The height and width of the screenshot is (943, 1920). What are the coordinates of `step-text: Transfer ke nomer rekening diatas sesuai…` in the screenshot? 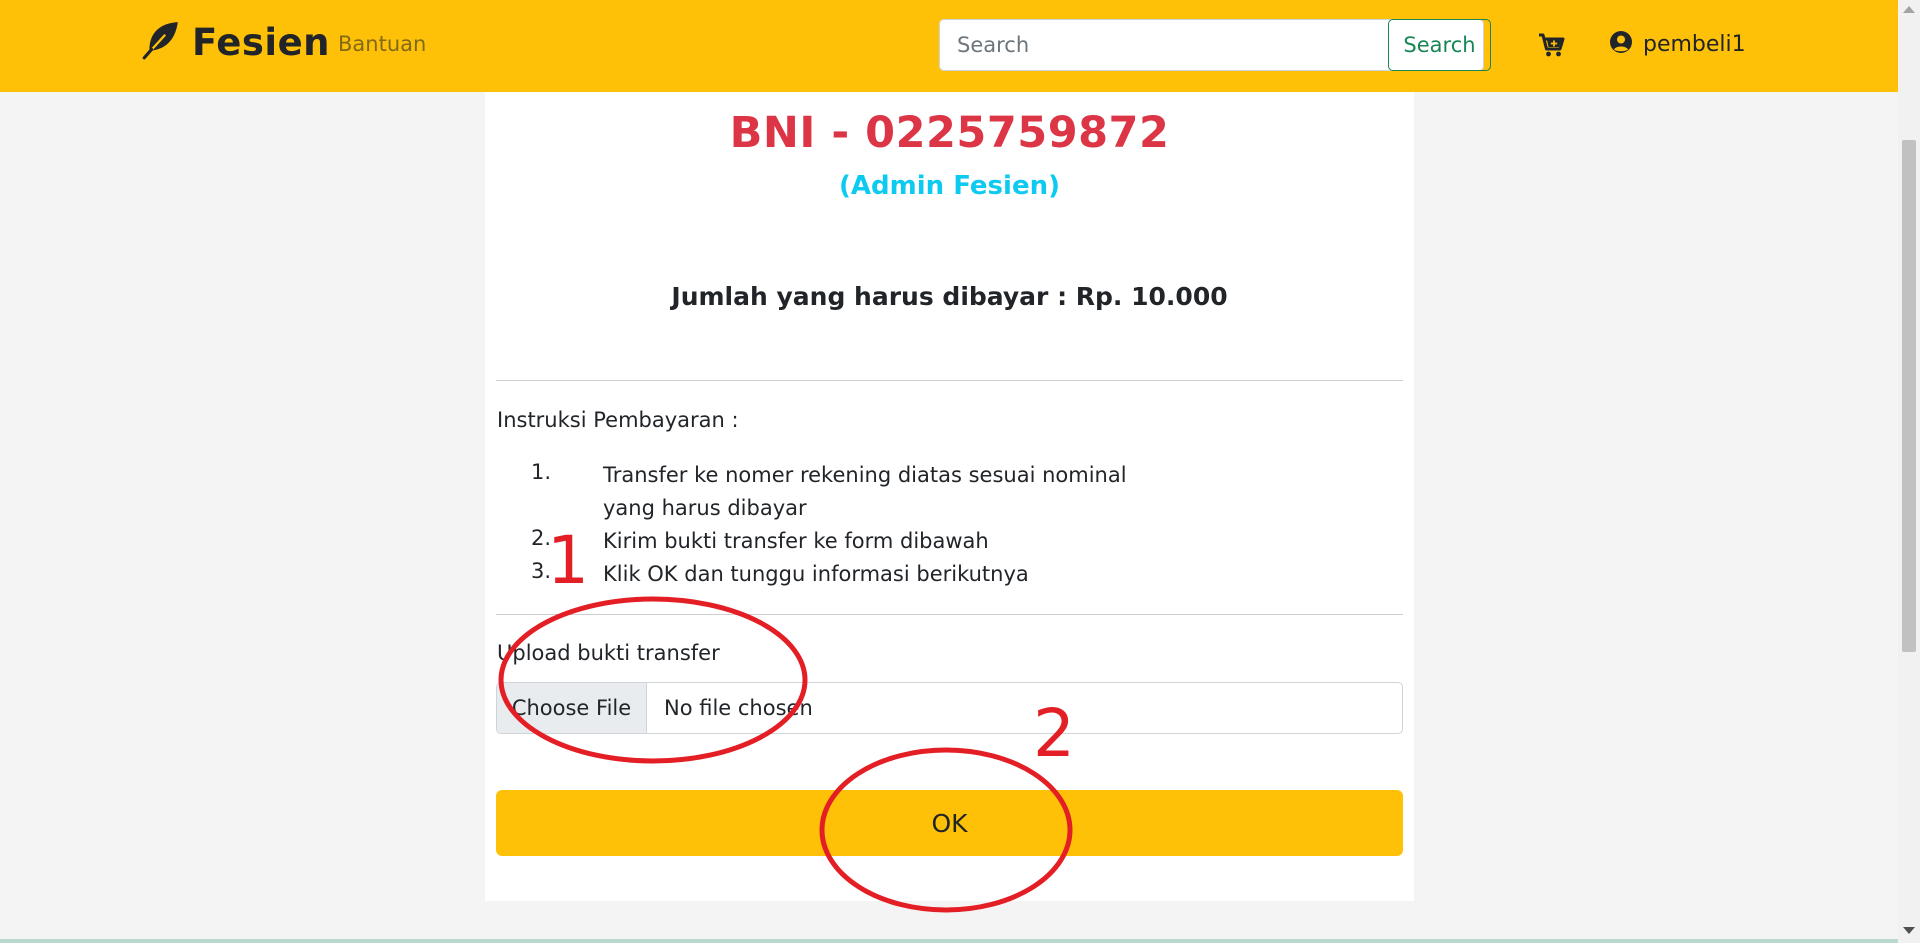 It's located at (865, 491).